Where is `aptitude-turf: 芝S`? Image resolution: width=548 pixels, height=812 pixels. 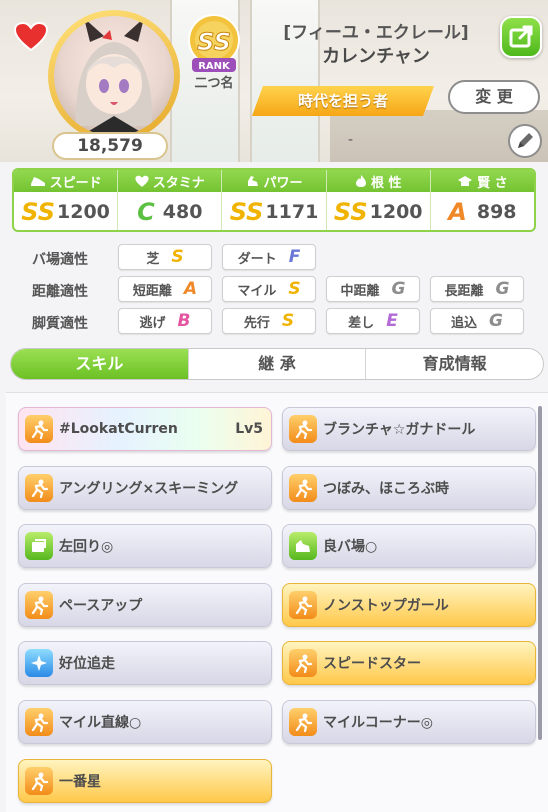
aptitude-turf: 芝S is located at coordinates (165, 257).